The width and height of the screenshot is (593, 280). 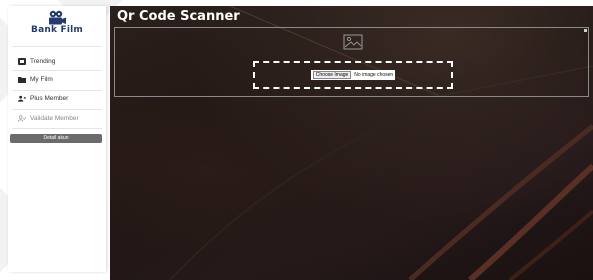 What do you see at coordinates (22, 118) in the screenshot?
I see `user-check-icon` at bounding box center [22, 118].